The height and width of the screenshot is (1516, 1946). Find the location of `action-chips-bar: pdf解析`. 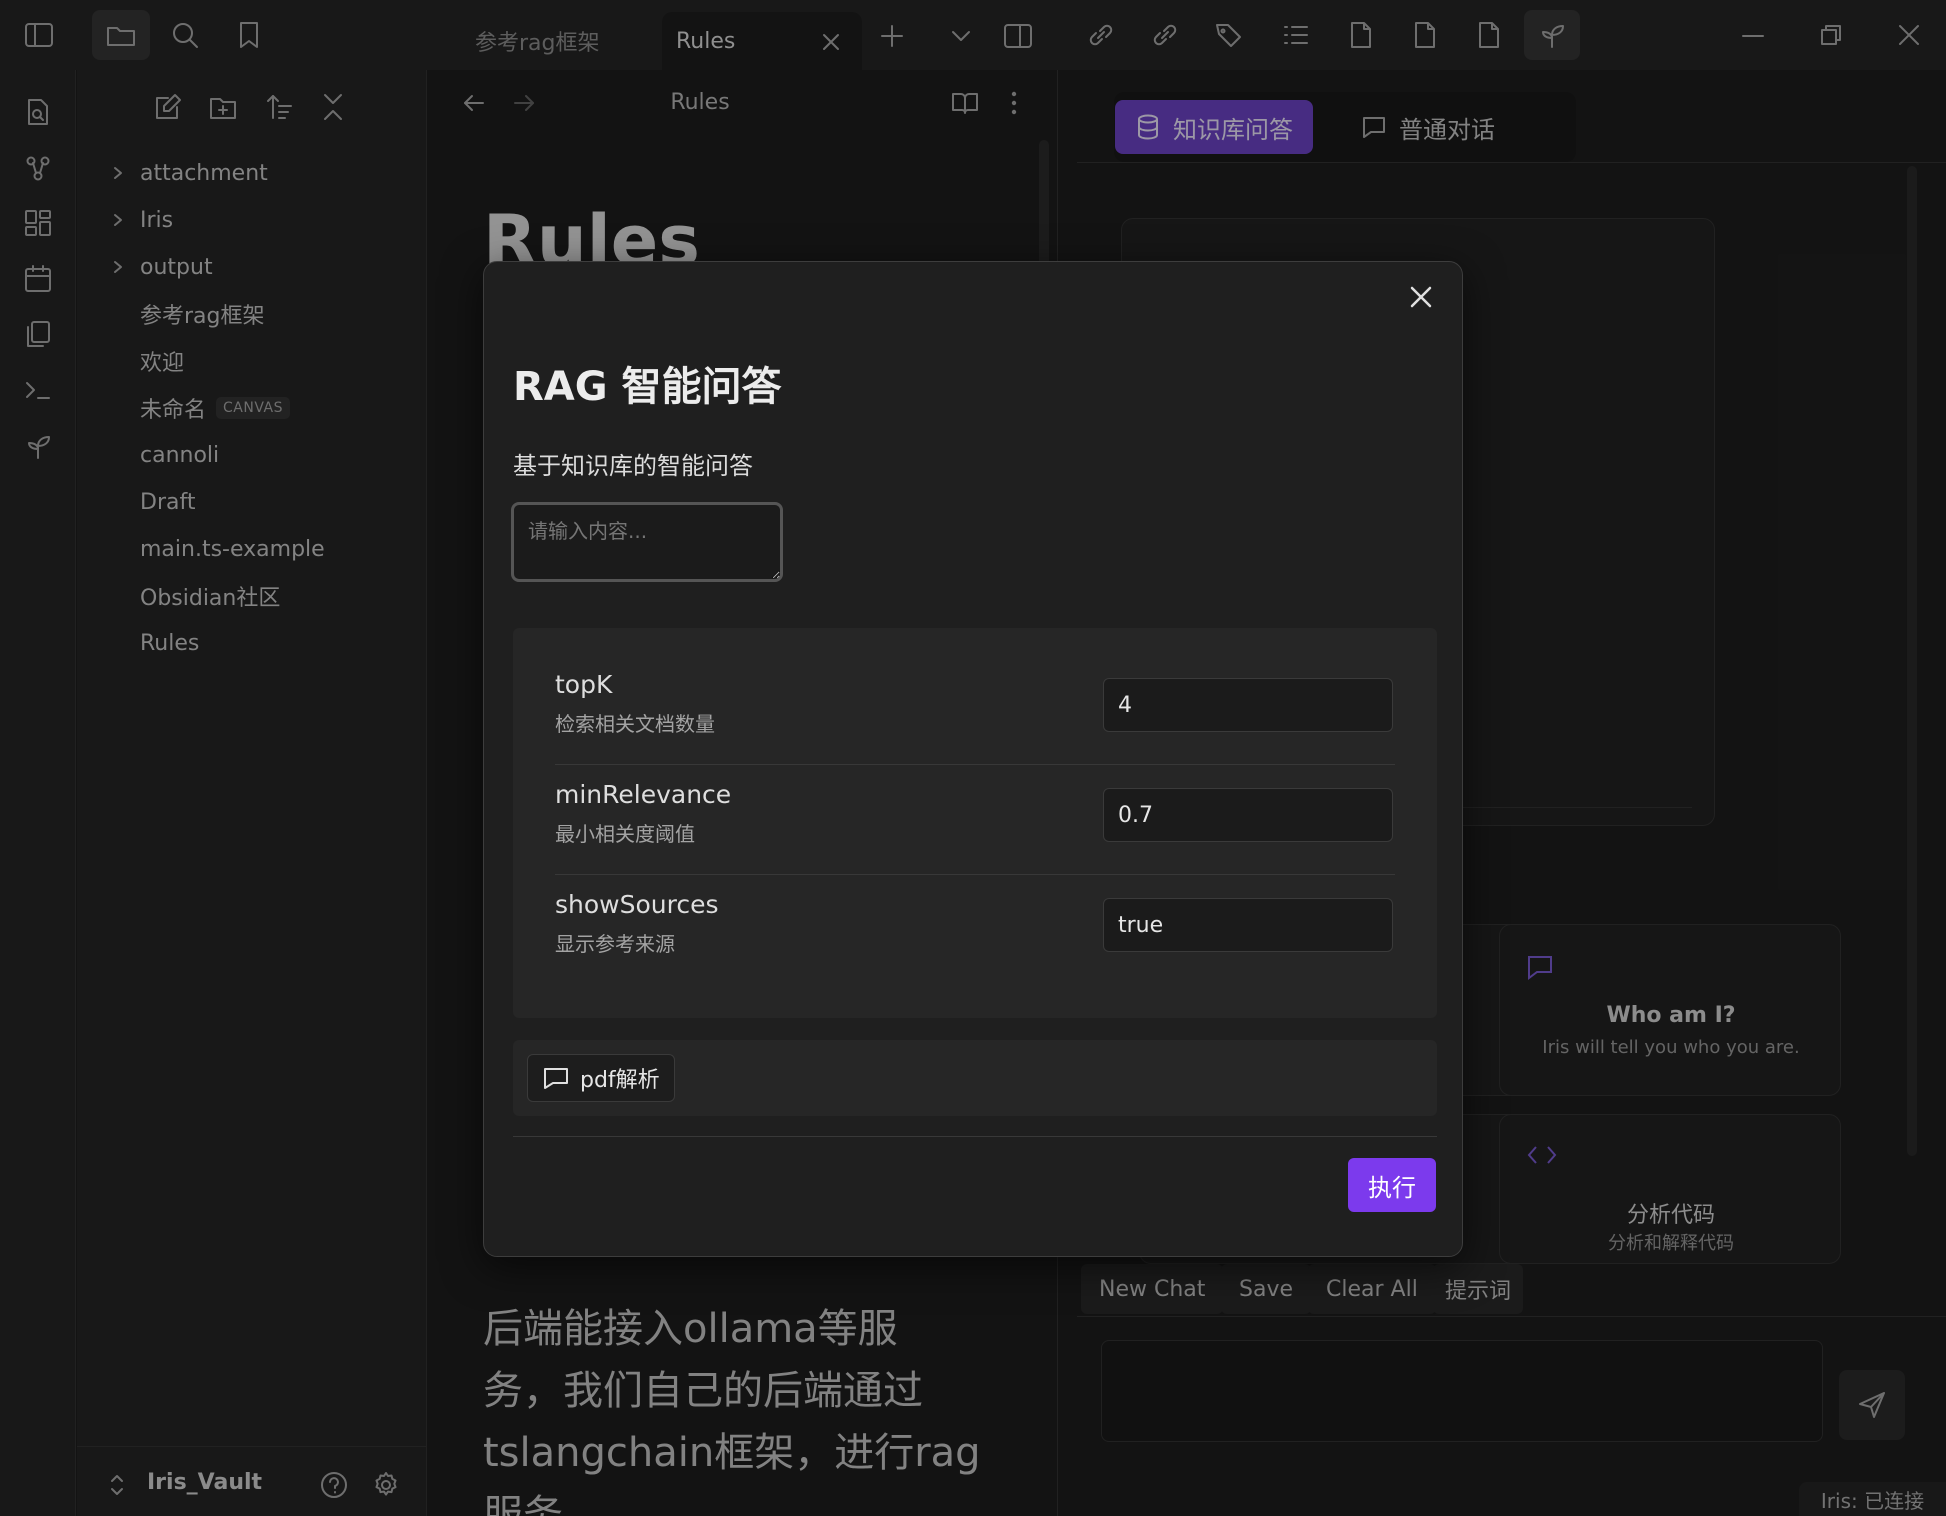

action-chips-bar: pdf解析 is located at coordinates (975, 1078).